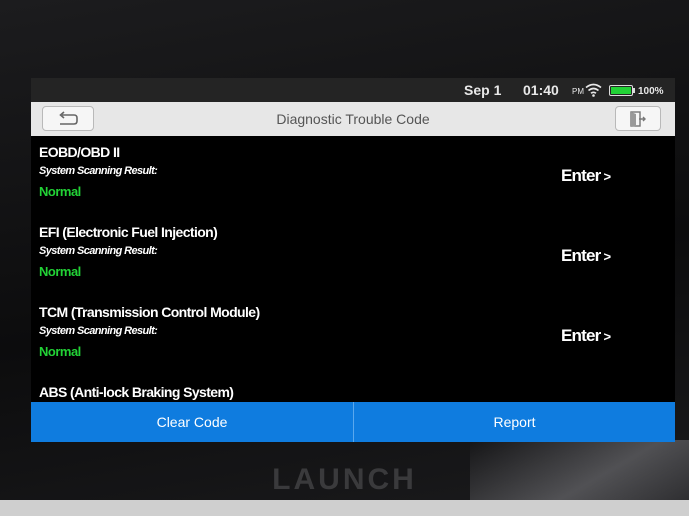 The image size is (689, 516). What do you see at coordinates (651, 91) in the screenshot?
I see `battery-percentage: 100%` at bounding box center [651, 91].